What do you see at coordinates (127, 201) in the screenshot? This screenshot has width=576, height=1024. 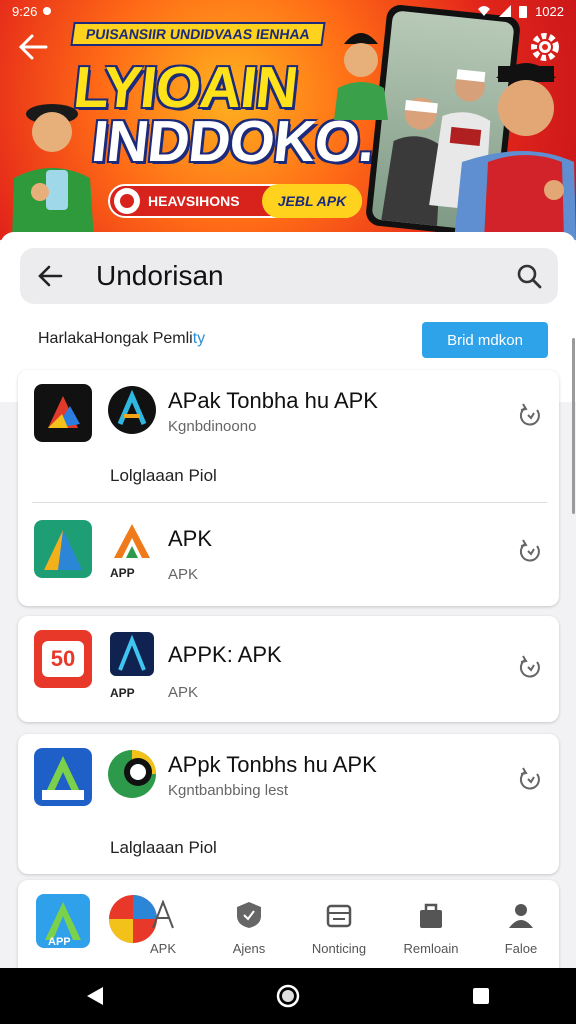 I see `brand-logo-icon` at bounding box center [127, 201].